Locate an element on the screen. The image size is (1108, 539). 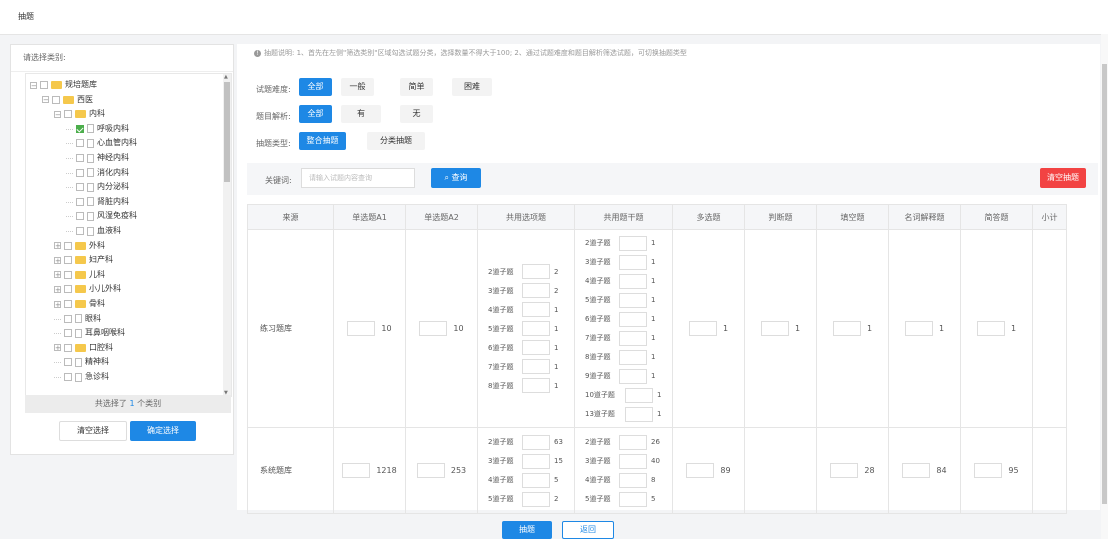
tree-node: + 骨科 is located at coordinates (79, 304).